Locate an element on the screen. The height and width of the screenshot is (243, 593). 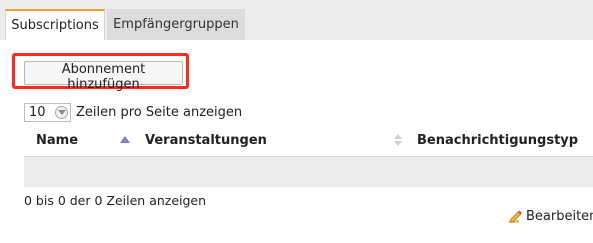
tab-subscriptions: Subscriptions is located at coordinates (55, 24).